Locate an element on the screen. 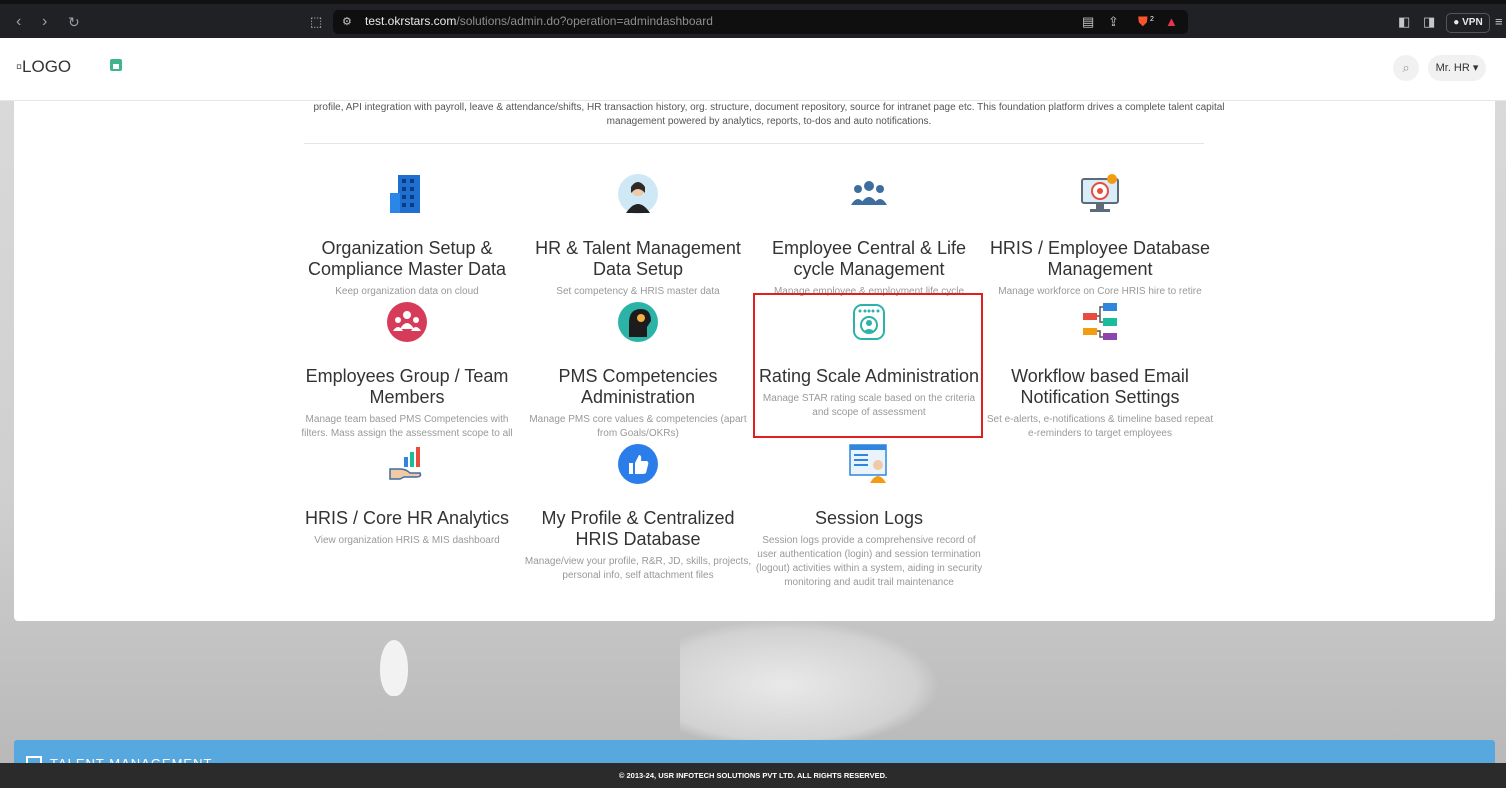  logo: ▫LOGO is located at coordinates (43, 67).